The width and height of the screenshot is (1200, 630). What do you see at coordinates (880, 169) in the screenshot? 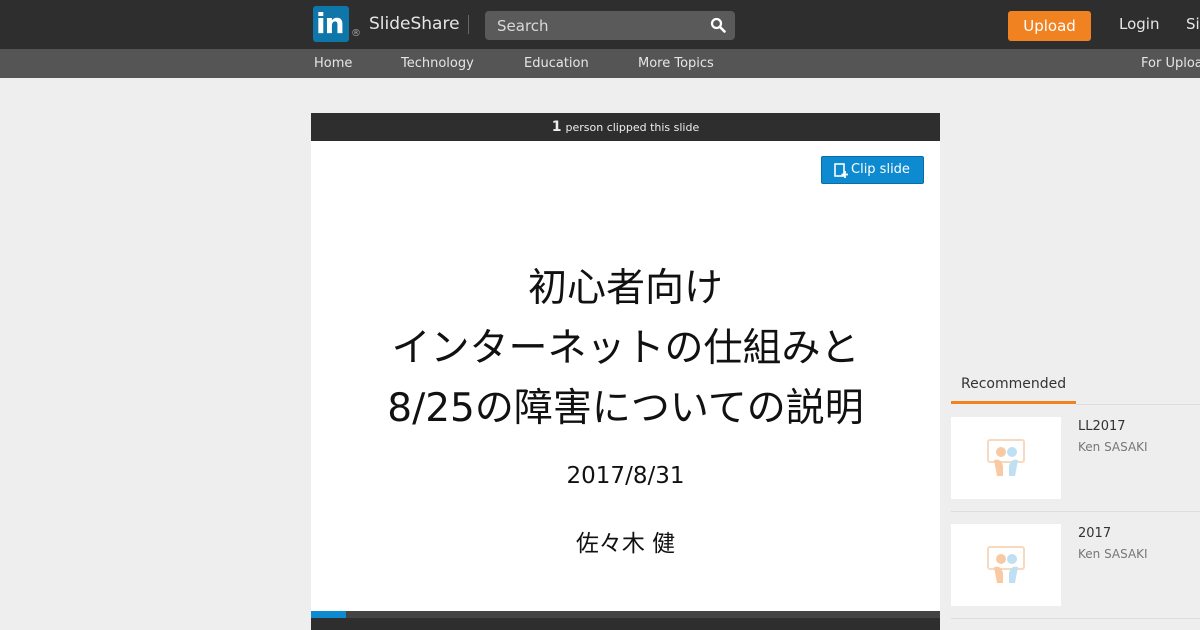
I see `clip-slide-label: Clip slide` at bounding box center [880, 169].